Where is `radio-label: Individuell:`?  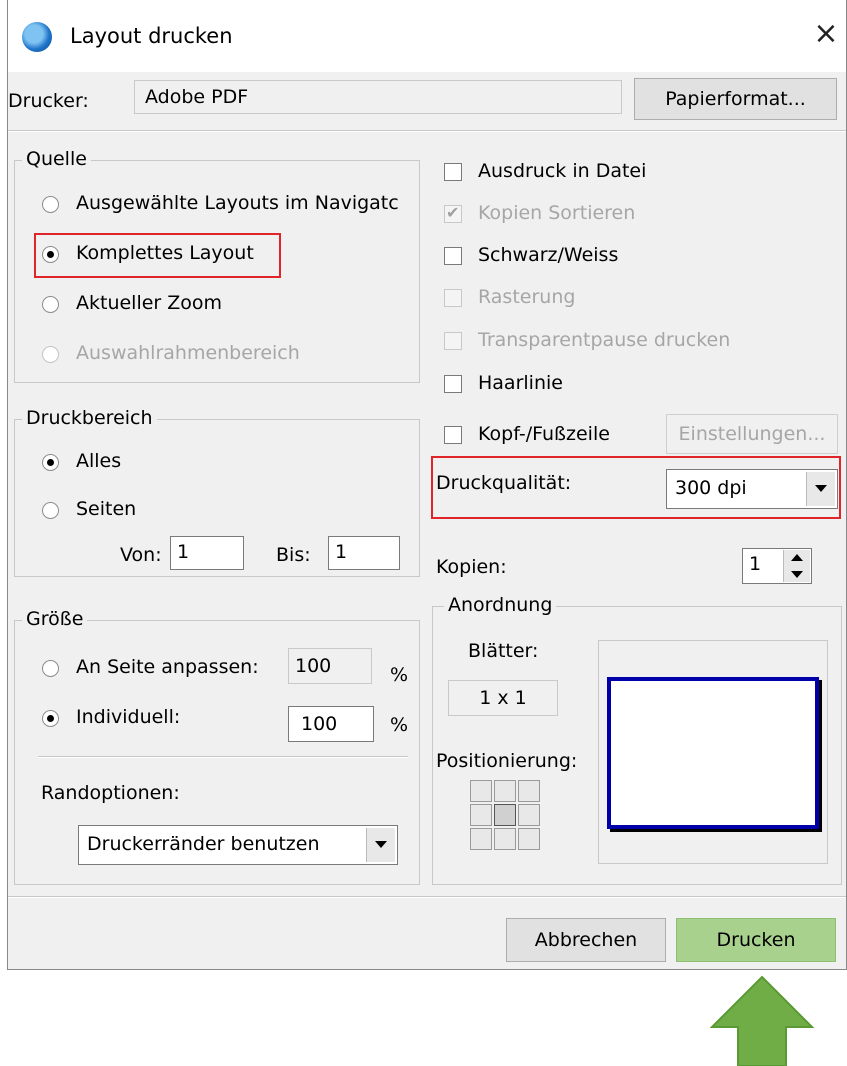
radio-label: Individuell: is located at coordinates (128, 717).